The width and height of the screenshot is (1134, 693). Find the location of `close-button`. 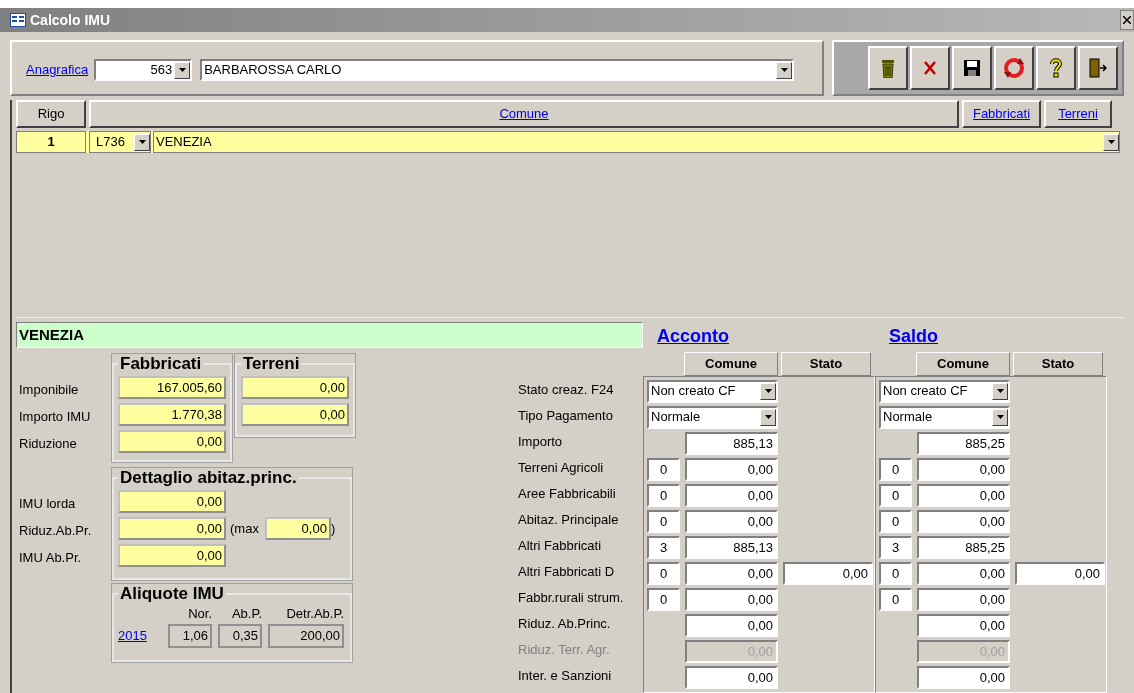

close-button is located at coordinates (1127, 20).